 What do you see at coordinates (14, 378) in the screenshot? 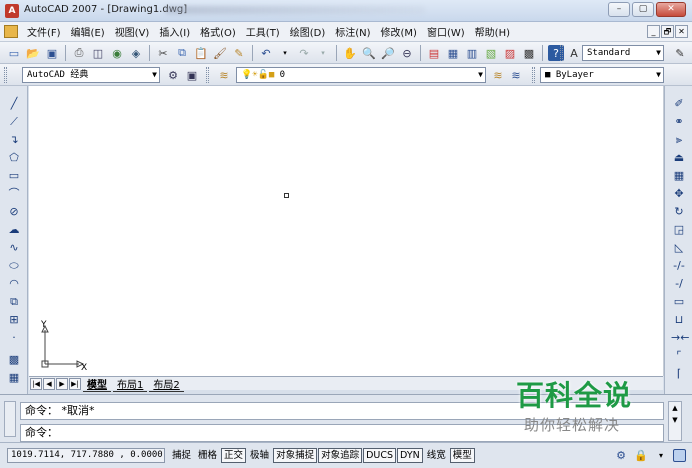
I see `gradient-icon: ▦` at bounding box center [14, 378].